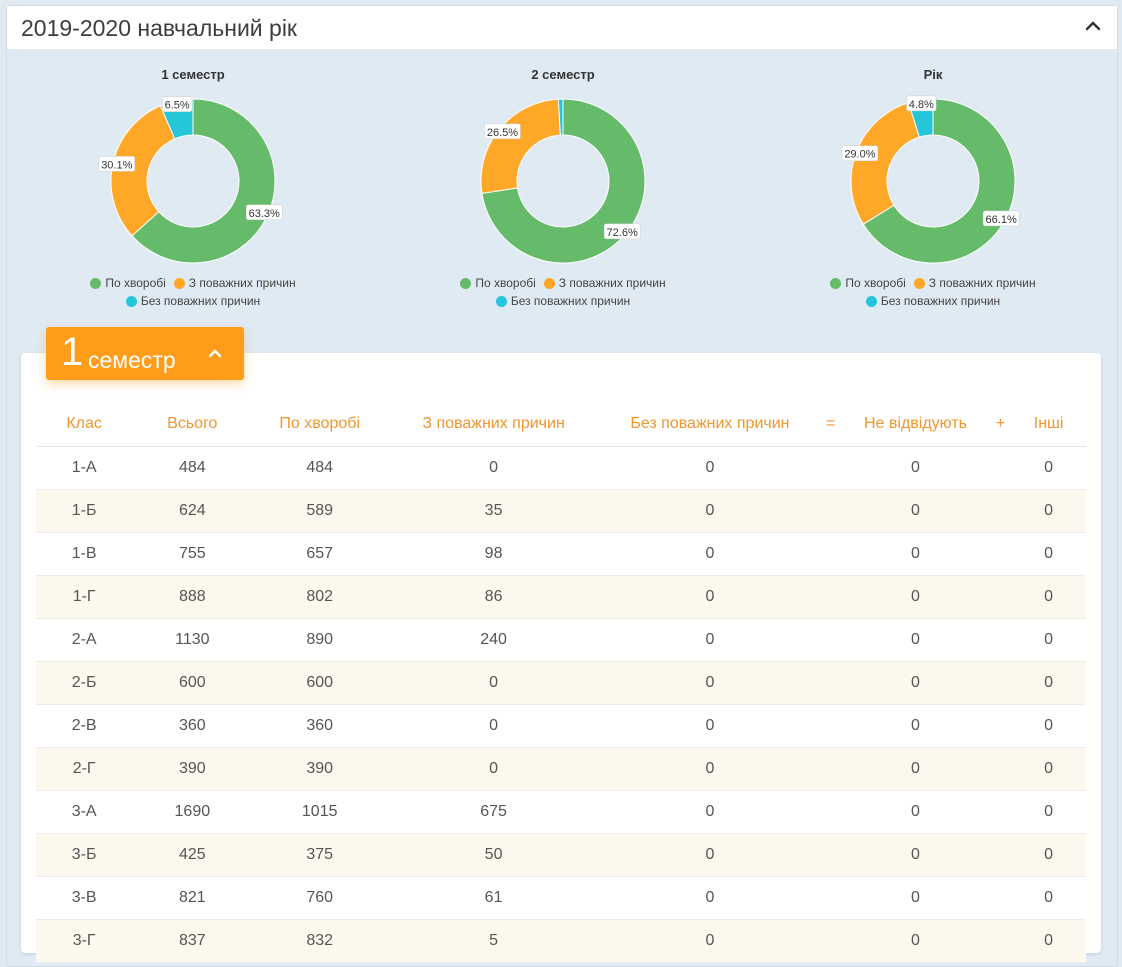  Describe the element at coordinates (1000, 424) in the screenshot. I see `column-header: +` at that location.